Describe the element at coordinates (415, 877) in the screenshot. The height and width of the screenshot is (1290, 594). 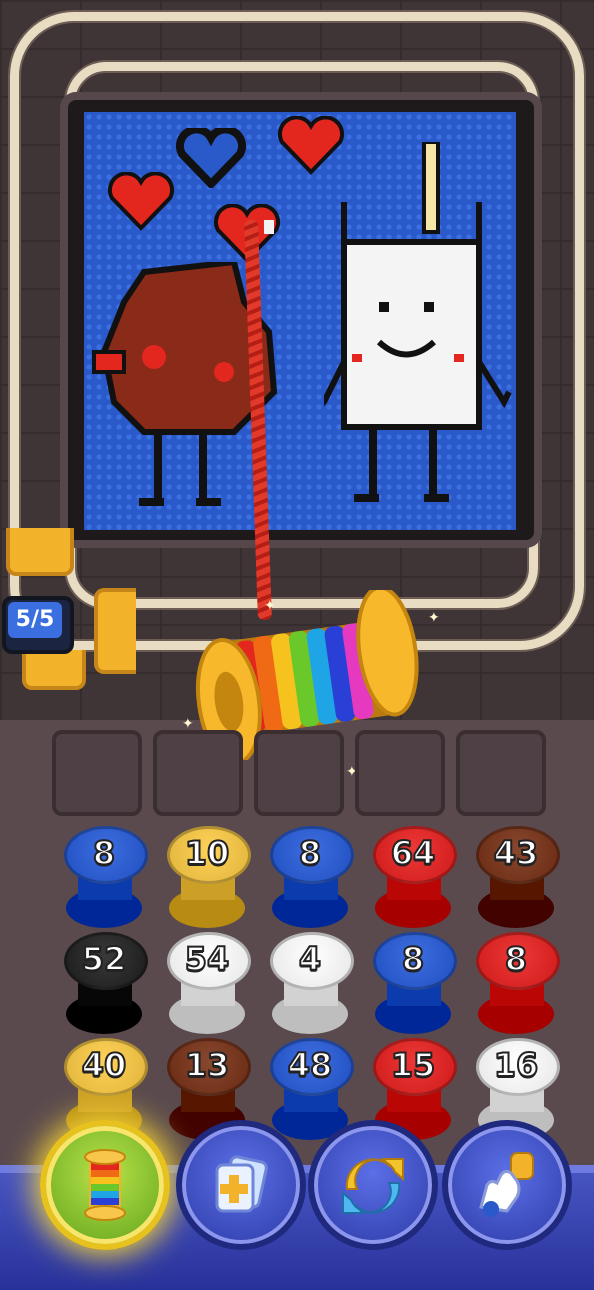
I see `thread-spool: 64` at that location.